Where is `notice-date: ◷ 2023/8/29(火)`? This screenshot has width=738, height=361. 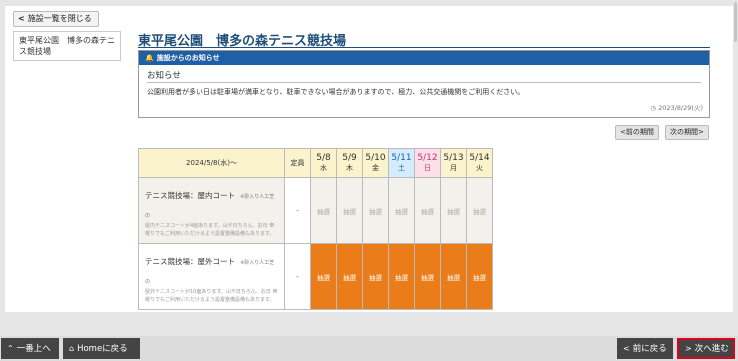
notice-date: ◷ 2023/8/29(火) is located at coordinates (676, 107).